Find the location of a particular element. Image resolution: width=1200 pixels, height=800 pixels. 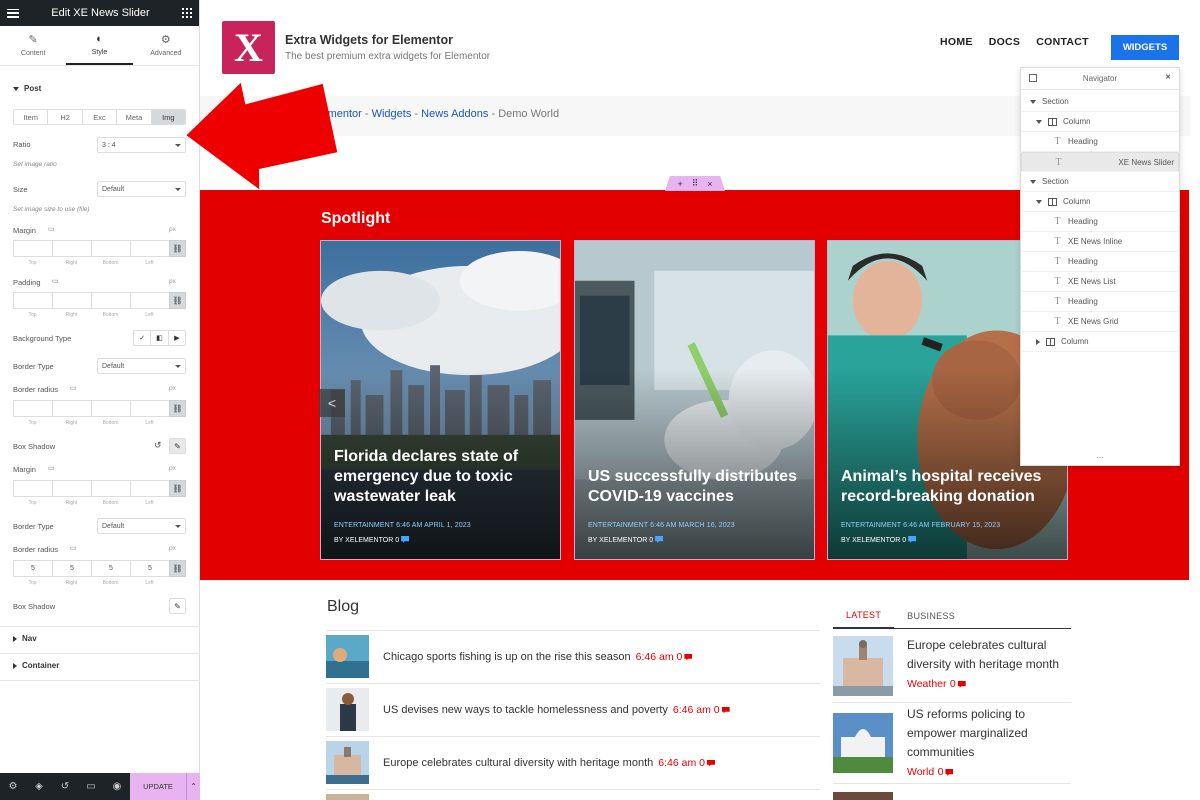

navigator-header: Navigator × is located at coordinates (1100, 79).